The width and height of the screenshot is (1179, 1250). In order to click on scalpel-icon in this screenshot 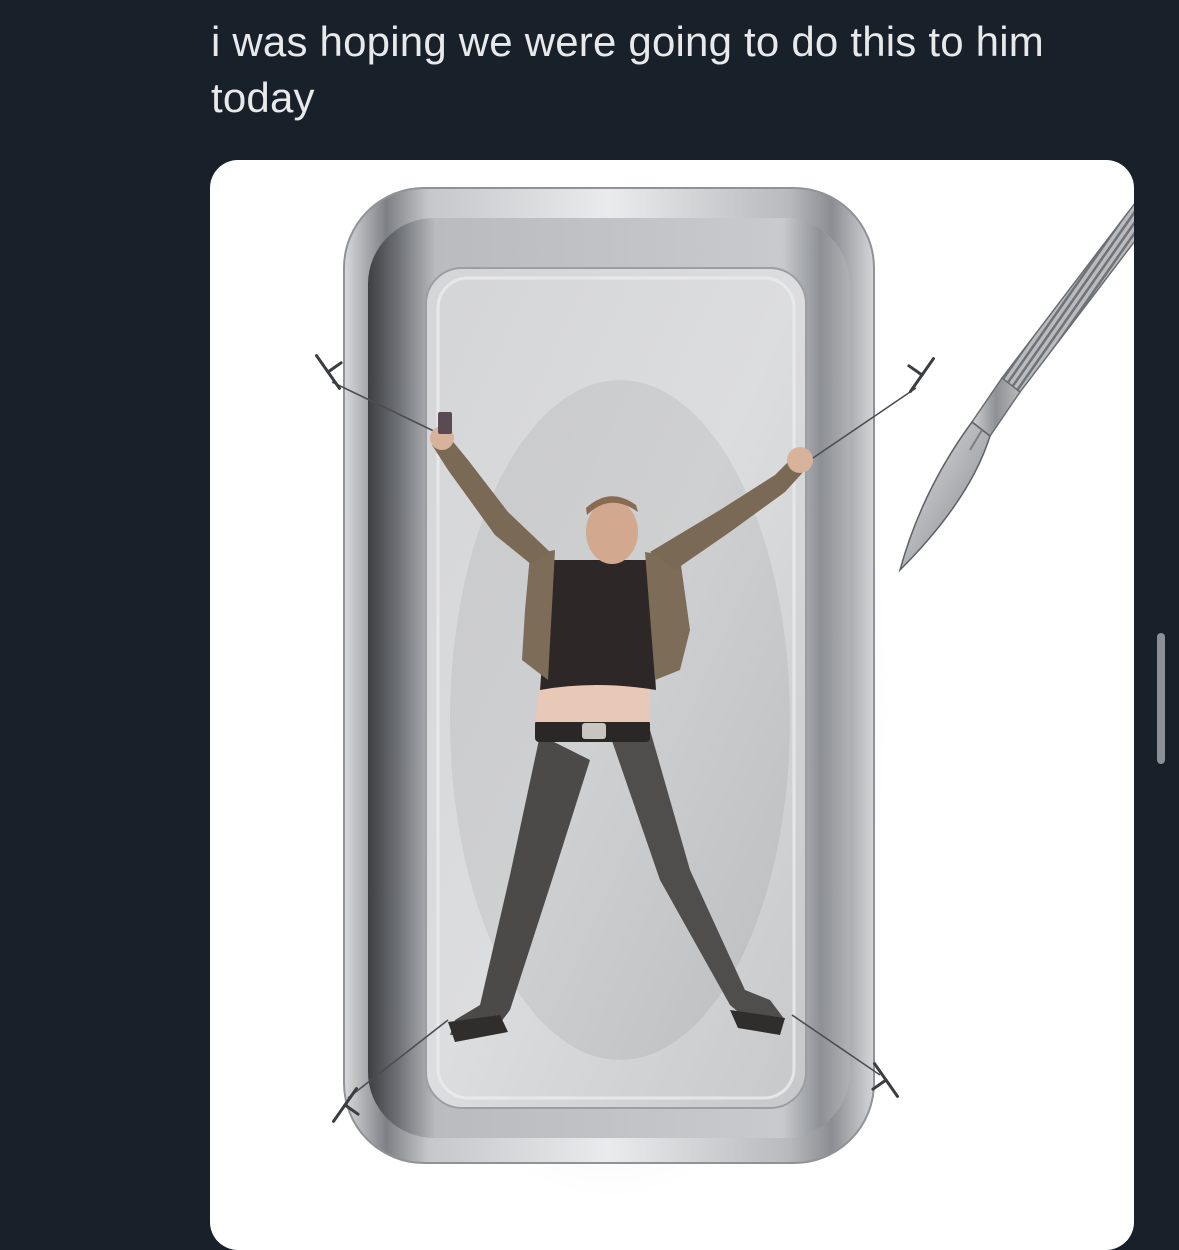, I will do `click(1016, 388)`.